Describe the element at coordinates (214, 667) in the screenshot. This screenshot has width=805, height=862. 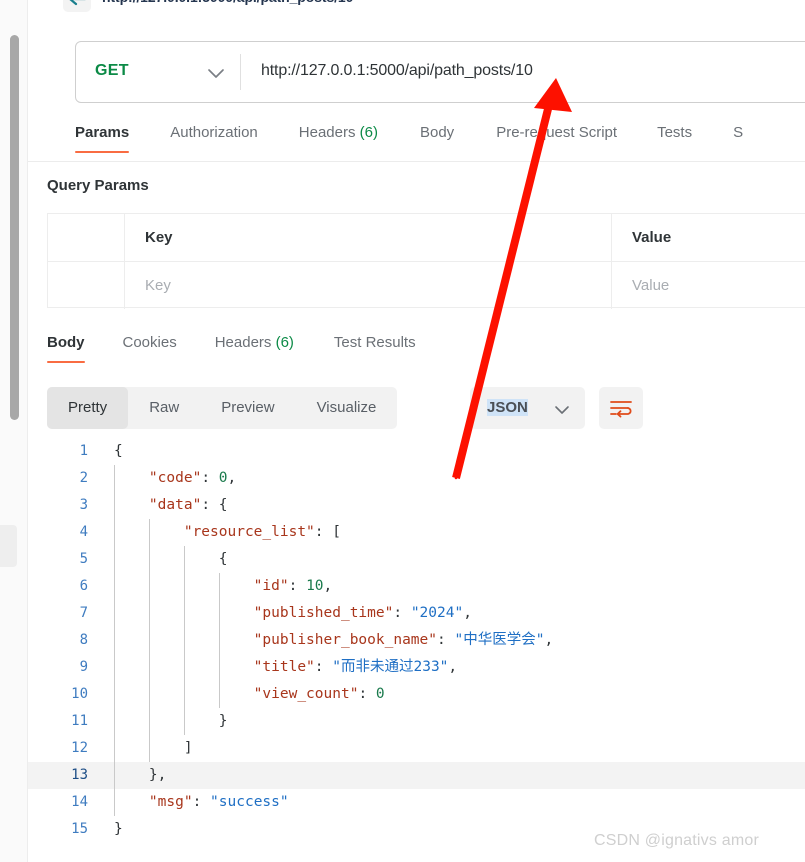
I see `code-token: "title"` at that location.